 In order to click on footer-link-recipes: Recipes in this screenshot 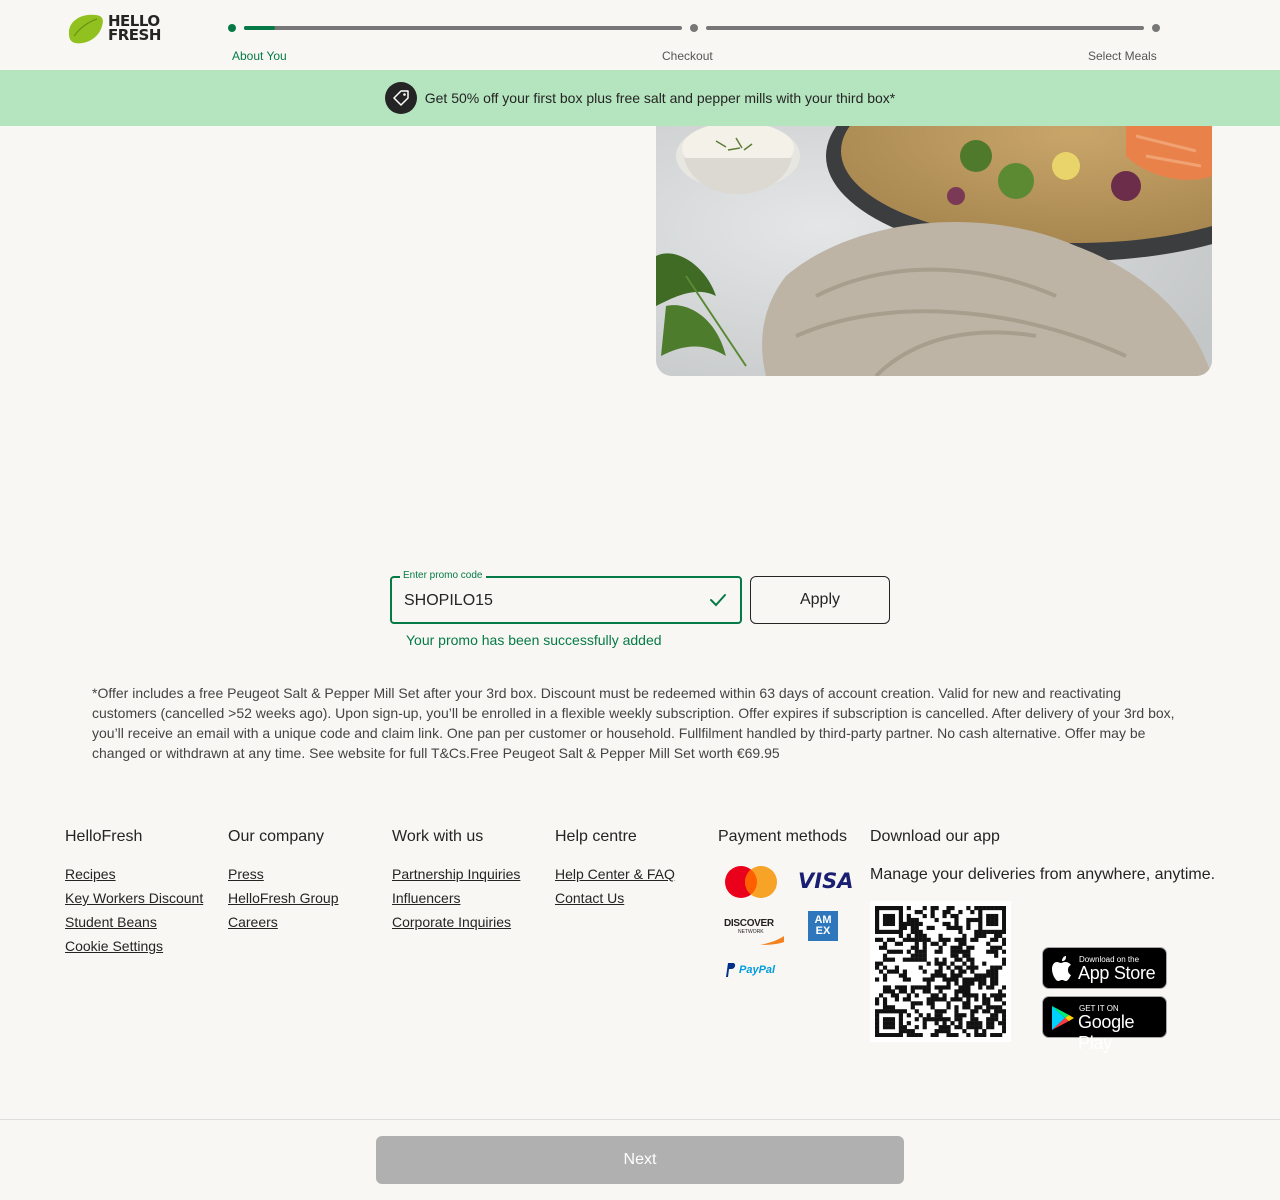, I will do `click(134, 874)`.